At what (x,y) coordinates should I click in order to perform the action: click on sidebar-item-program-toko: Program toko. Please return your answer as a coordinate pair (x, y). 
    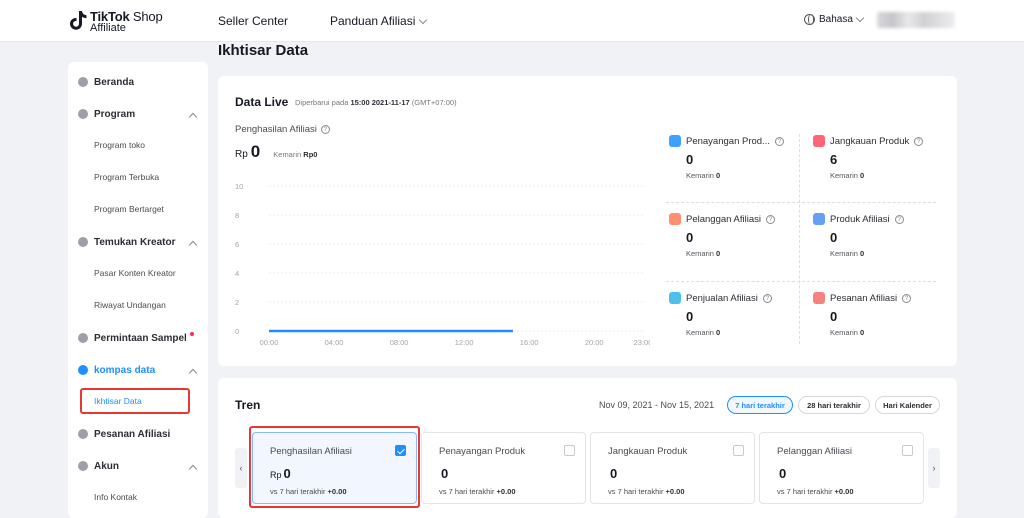
    Looking at the image, I should click on (138, 145).